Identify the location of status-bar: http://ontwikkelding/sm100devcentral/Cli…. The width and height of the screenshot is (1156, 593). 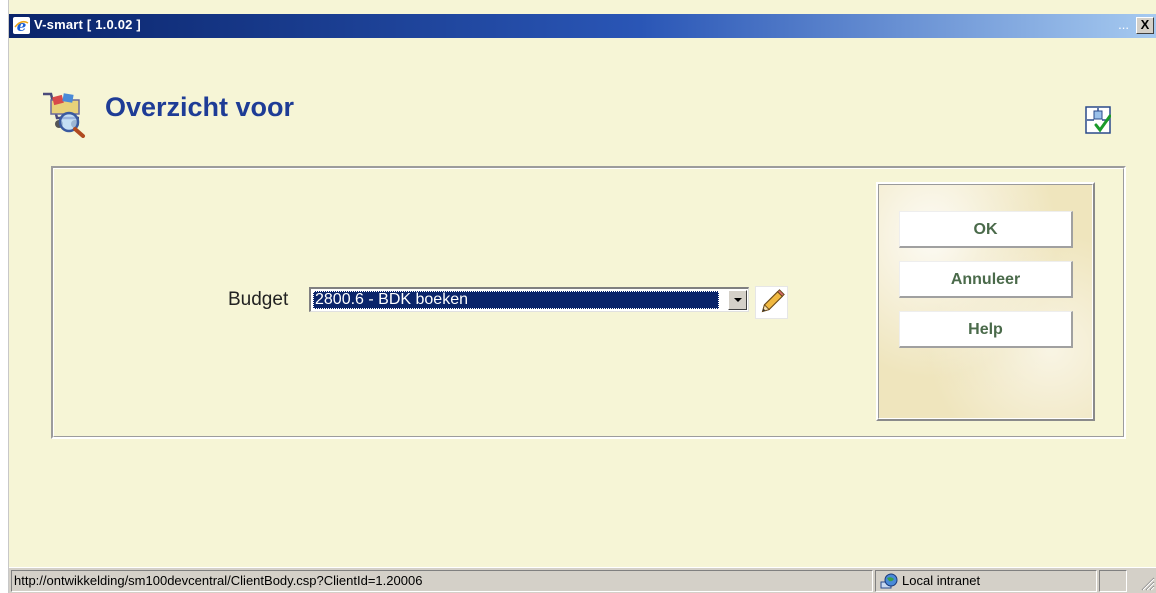
(582, 580).